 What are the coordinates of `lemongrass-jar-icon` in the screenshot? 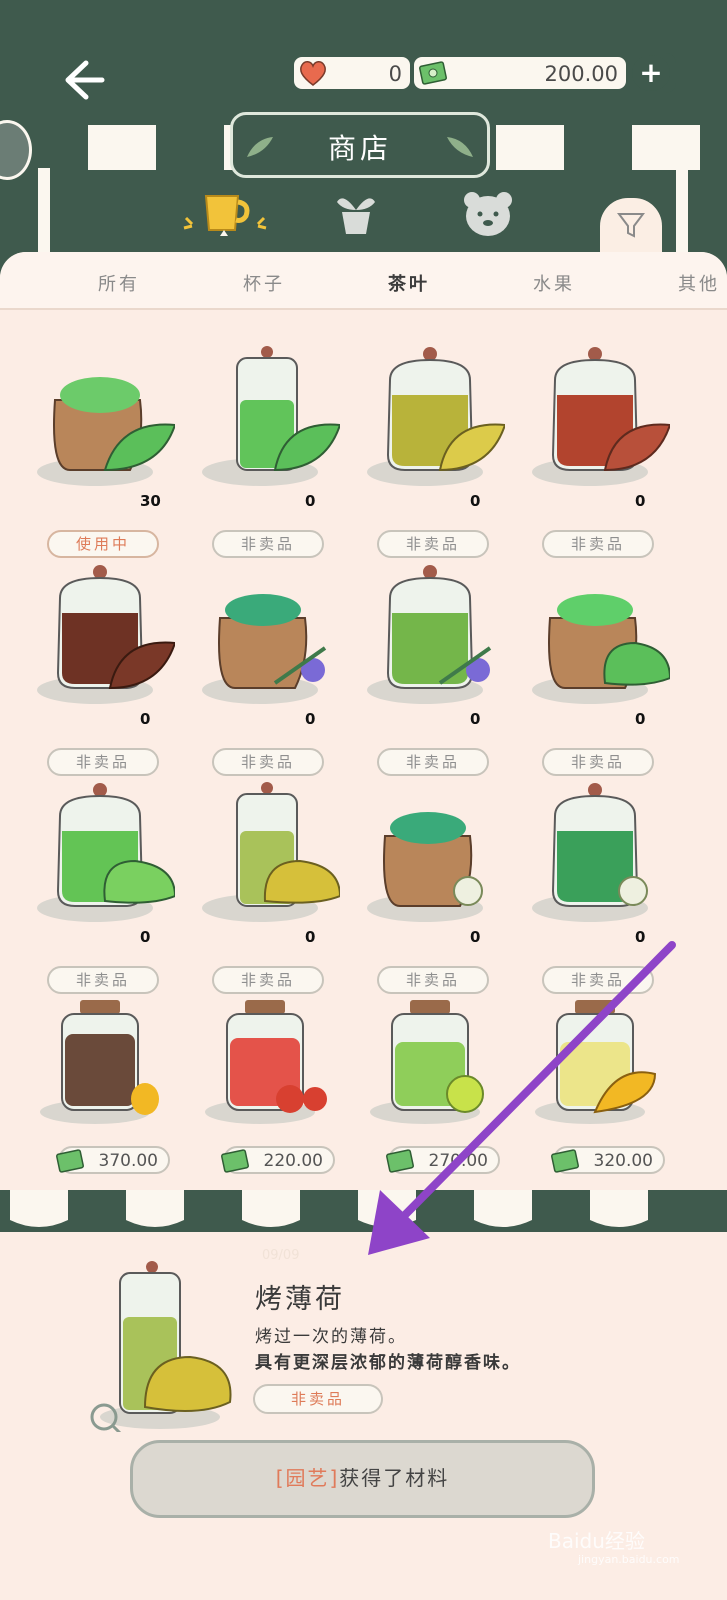 It's located at (590, 852).